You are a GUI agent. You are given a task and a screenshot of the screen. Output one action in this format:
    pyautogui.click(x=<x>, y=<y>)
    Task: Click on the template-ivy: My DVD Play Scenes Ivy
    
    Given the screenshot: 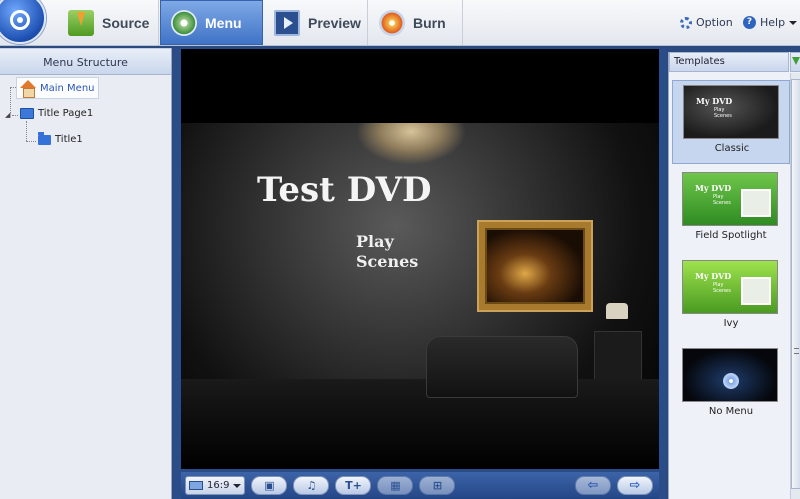 What is the action you would take?
    pyautogui.click(x=731, y=298)
    